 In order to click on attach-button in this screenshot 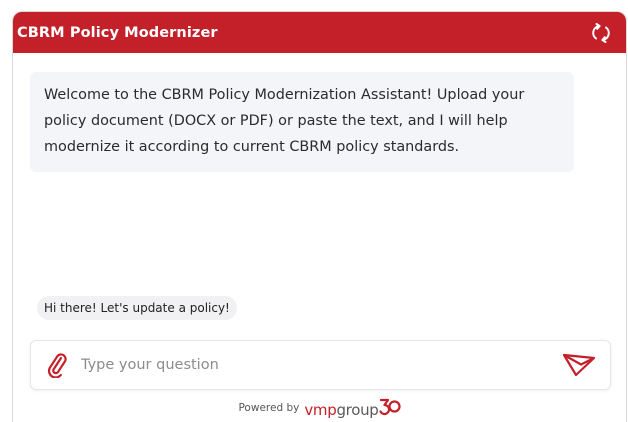, I will do `click(57, 365)`.